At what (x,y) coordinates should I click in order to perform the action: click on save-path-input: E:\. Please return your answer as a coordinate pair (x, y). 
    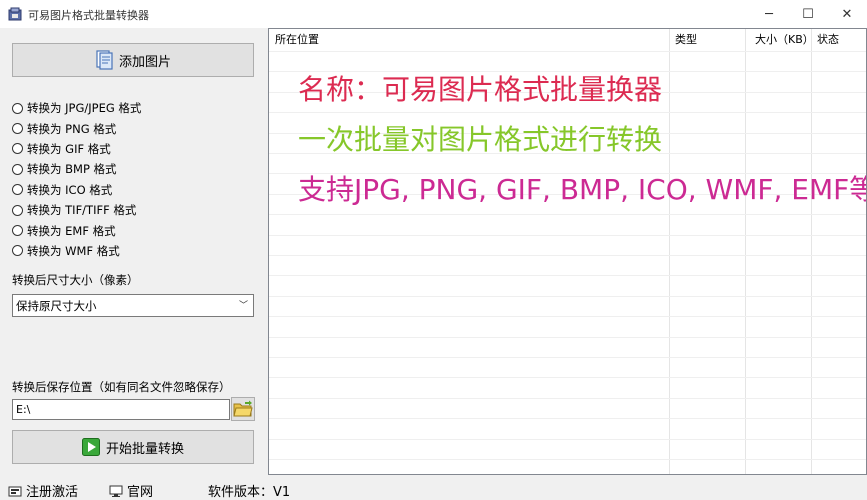
    Looking at the image, I should click on (121, 409).